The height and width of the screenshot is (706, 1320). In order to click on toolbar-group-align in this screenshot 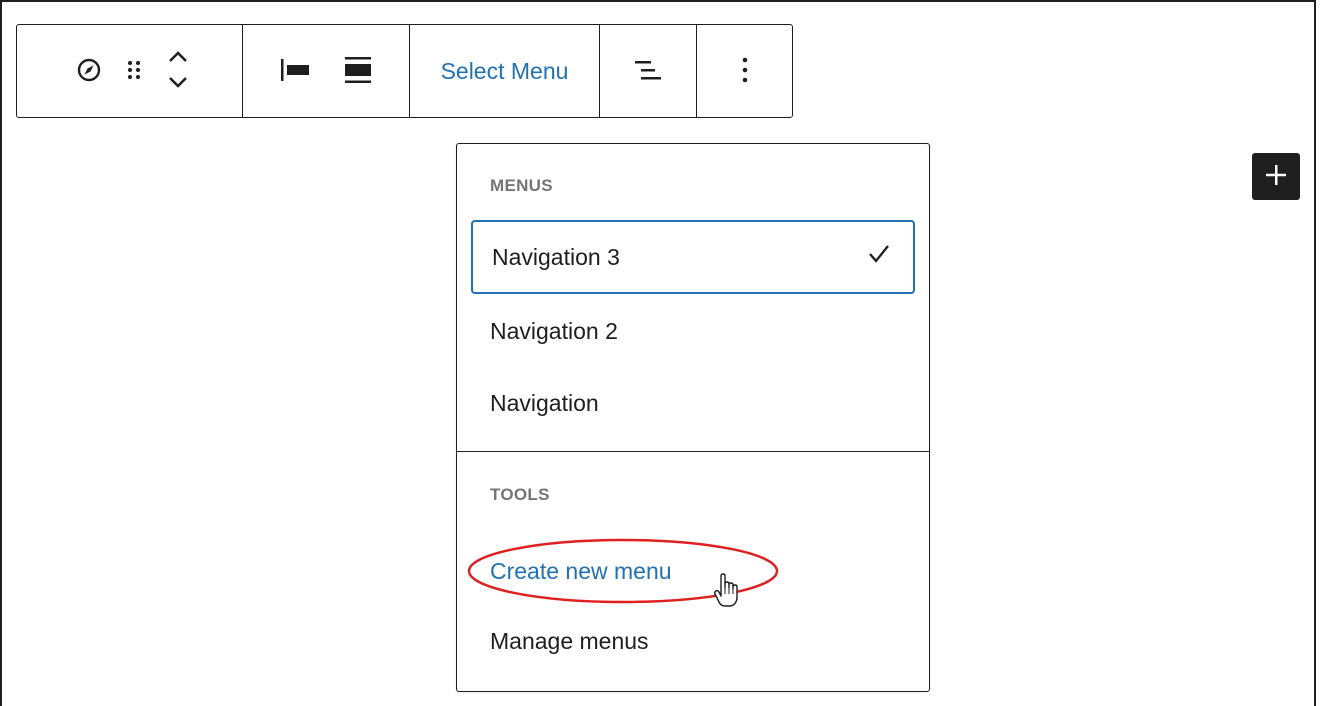, I will do `click(326, 71)`.